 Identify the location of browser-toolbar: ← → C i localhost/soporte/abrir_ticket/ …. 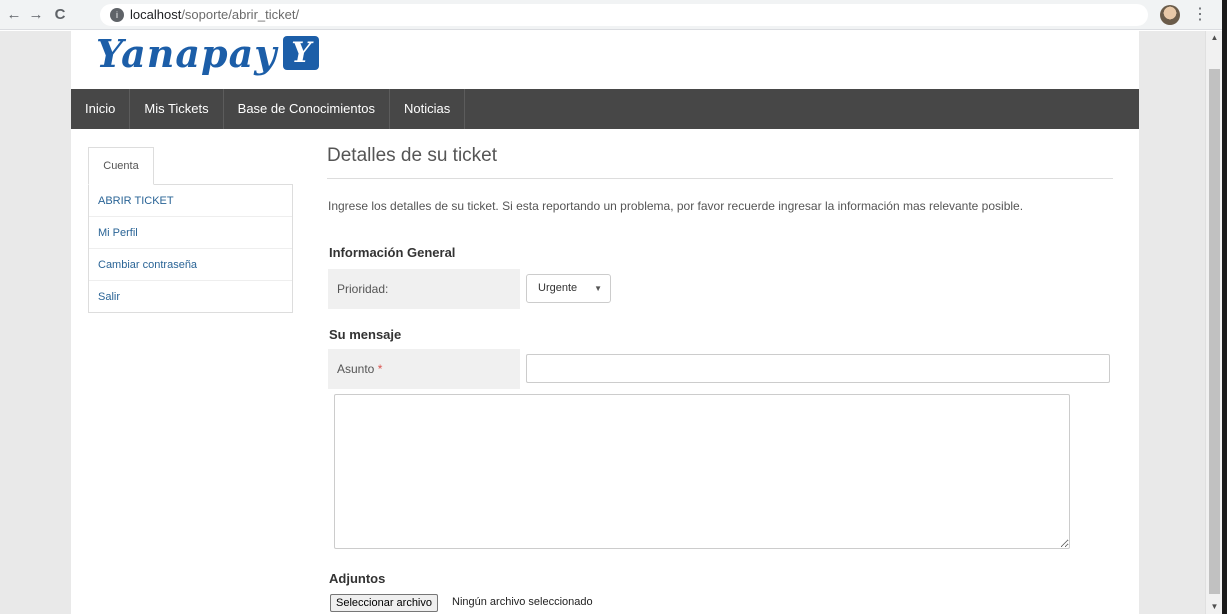
(613, 15).